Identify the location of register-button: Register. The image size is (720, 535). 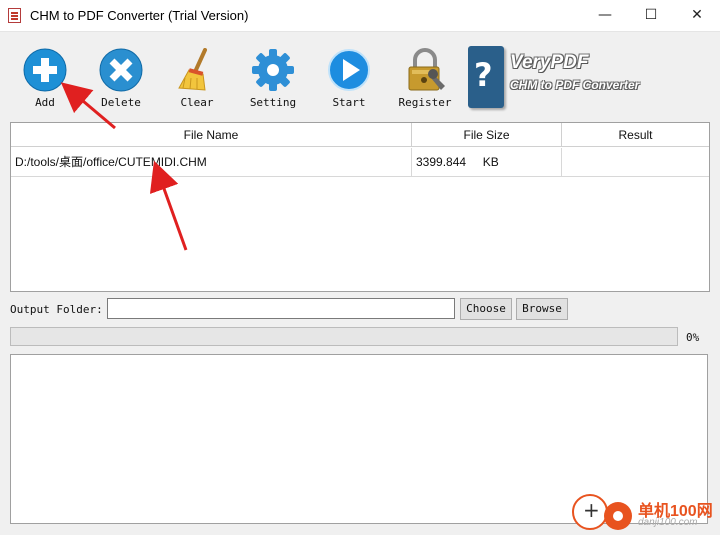
(425, 79).